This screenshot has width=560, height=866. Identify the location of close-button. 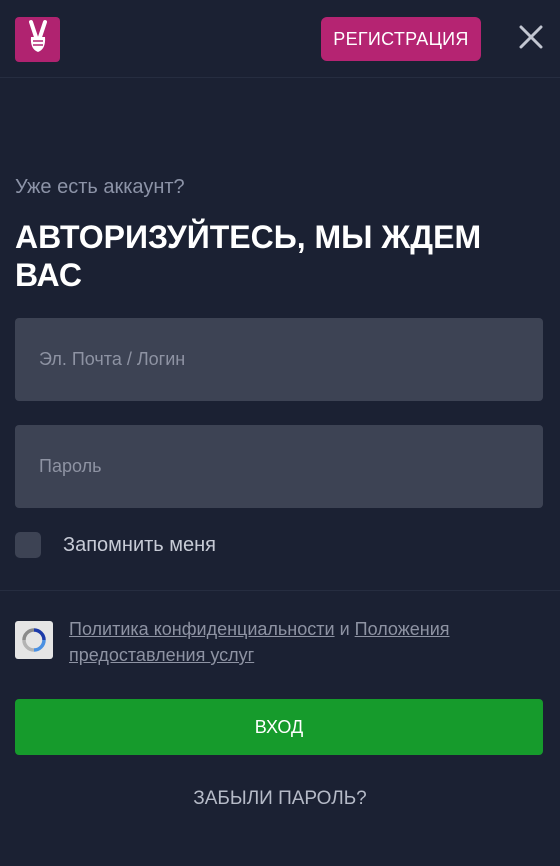
(531, 39).